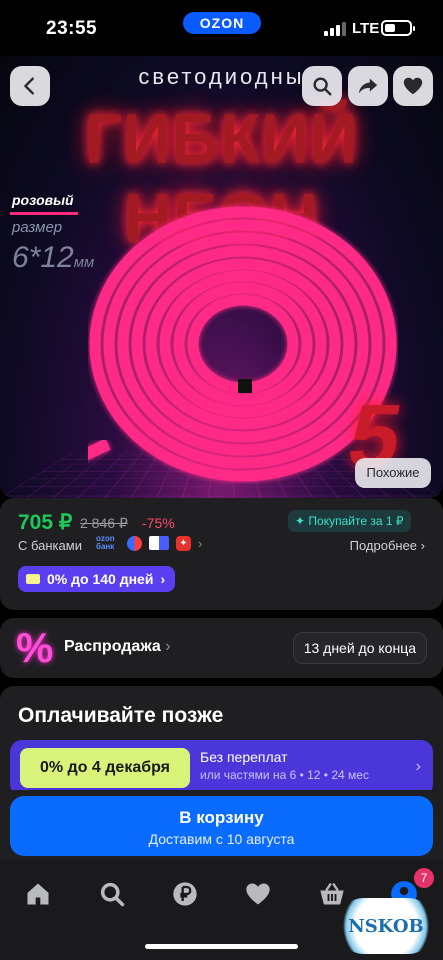 This screenshot has height=960, width=443. What do you see at coordinates (72, 28) in the screenshot?
I see `status-time: 23:55` at bounding box center [72, 28].